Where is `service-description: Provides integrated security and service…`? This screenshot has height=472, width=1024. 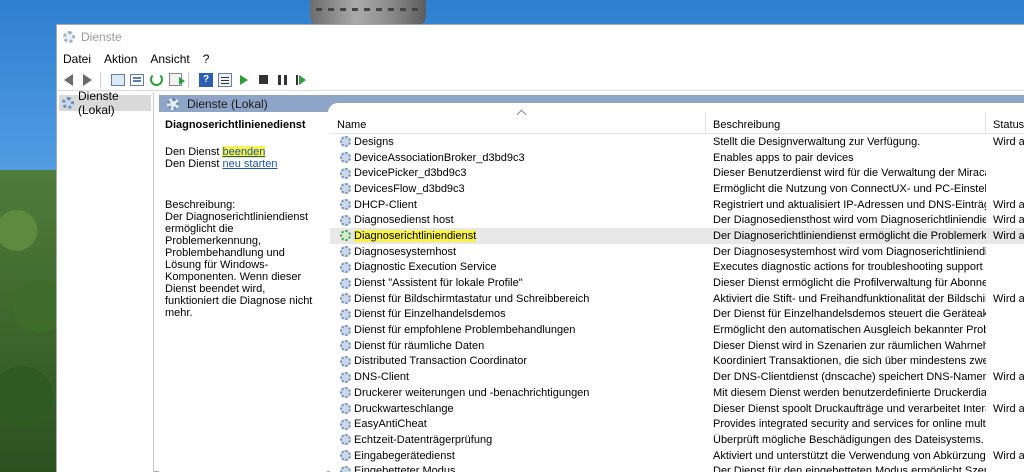
service-description: Provides integrated security and service… is located at coordinates (849, 424).